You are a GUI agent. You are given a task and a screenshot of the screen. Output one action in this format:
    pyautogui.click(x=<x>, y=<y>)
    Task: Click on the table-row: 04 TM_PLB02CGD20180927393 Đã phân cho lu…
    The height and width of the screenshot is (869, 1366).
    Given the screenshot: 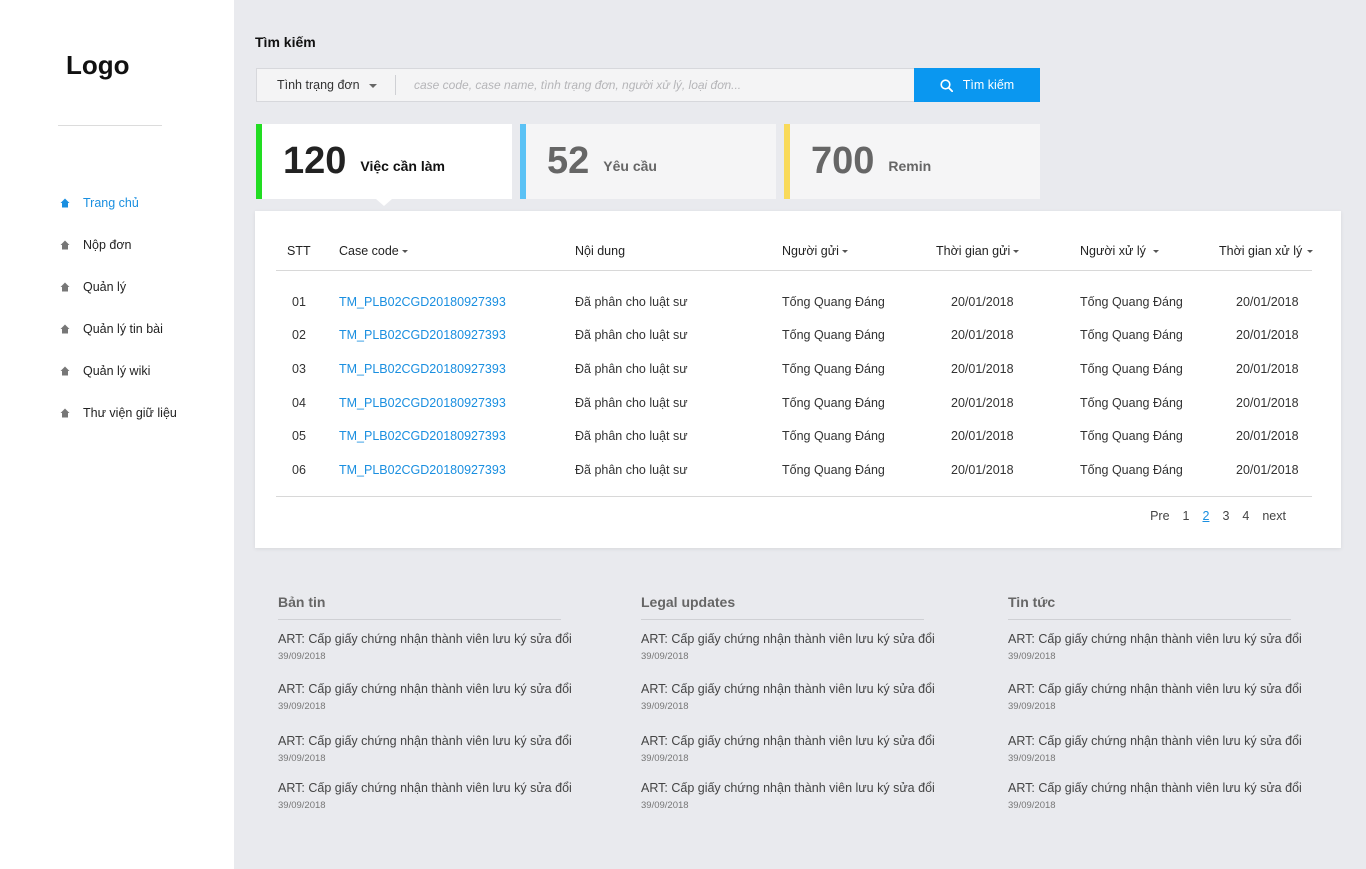 What is the action you would take?
    pyautogui.click(x=794, y=406)
    